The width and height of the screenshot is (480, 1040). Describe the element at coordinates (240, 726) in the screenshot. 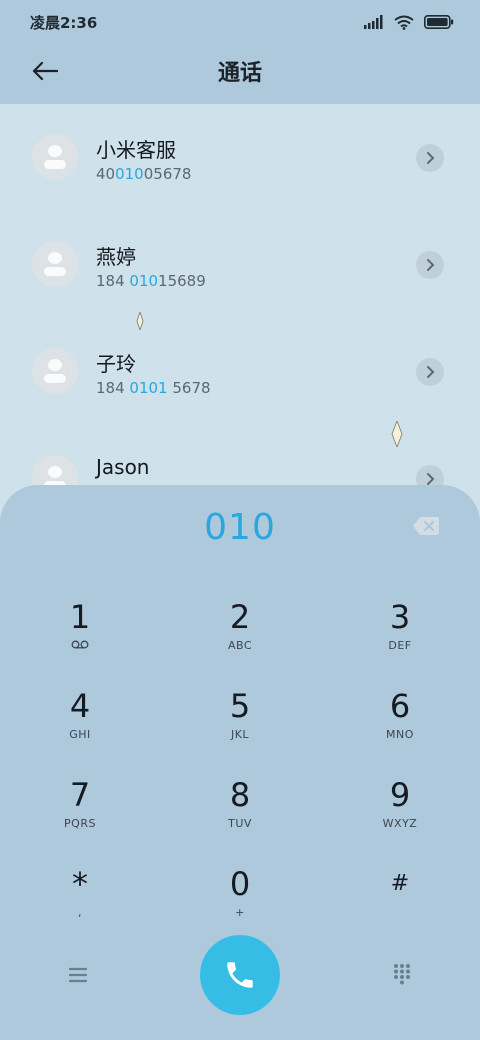

I see `key-5: 5 JKL` at that location.